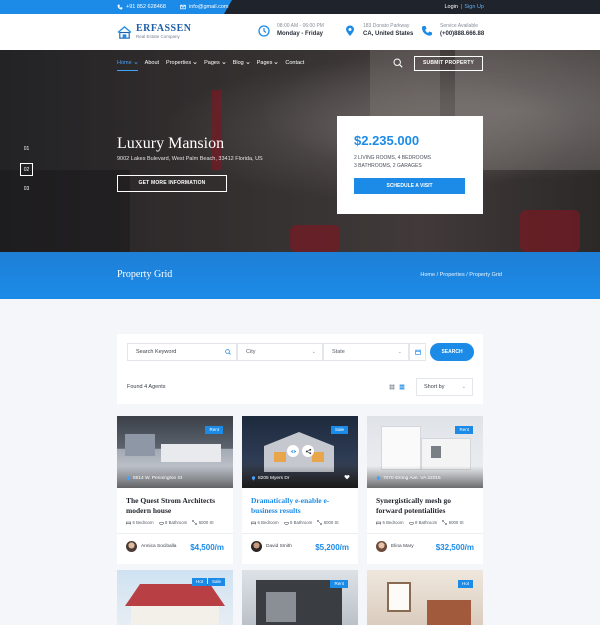  I want to click on service-number: (+00)888.666.88, so click(462, 34).